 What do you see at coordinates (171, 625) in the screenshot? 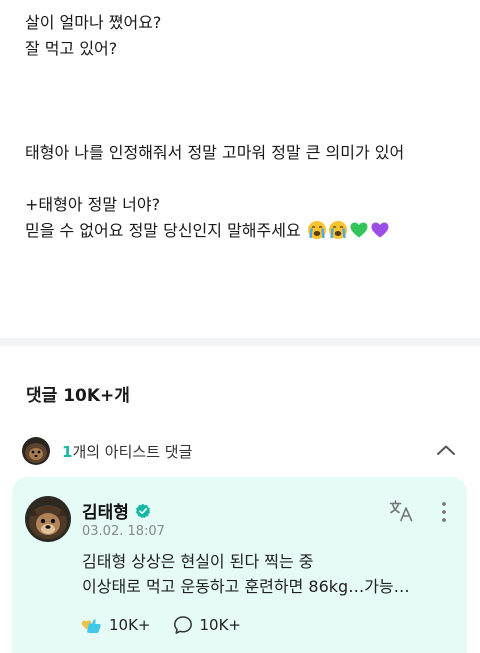
I see `comment-actions: 10K+ 10K+` at bounding box center [171, 625].